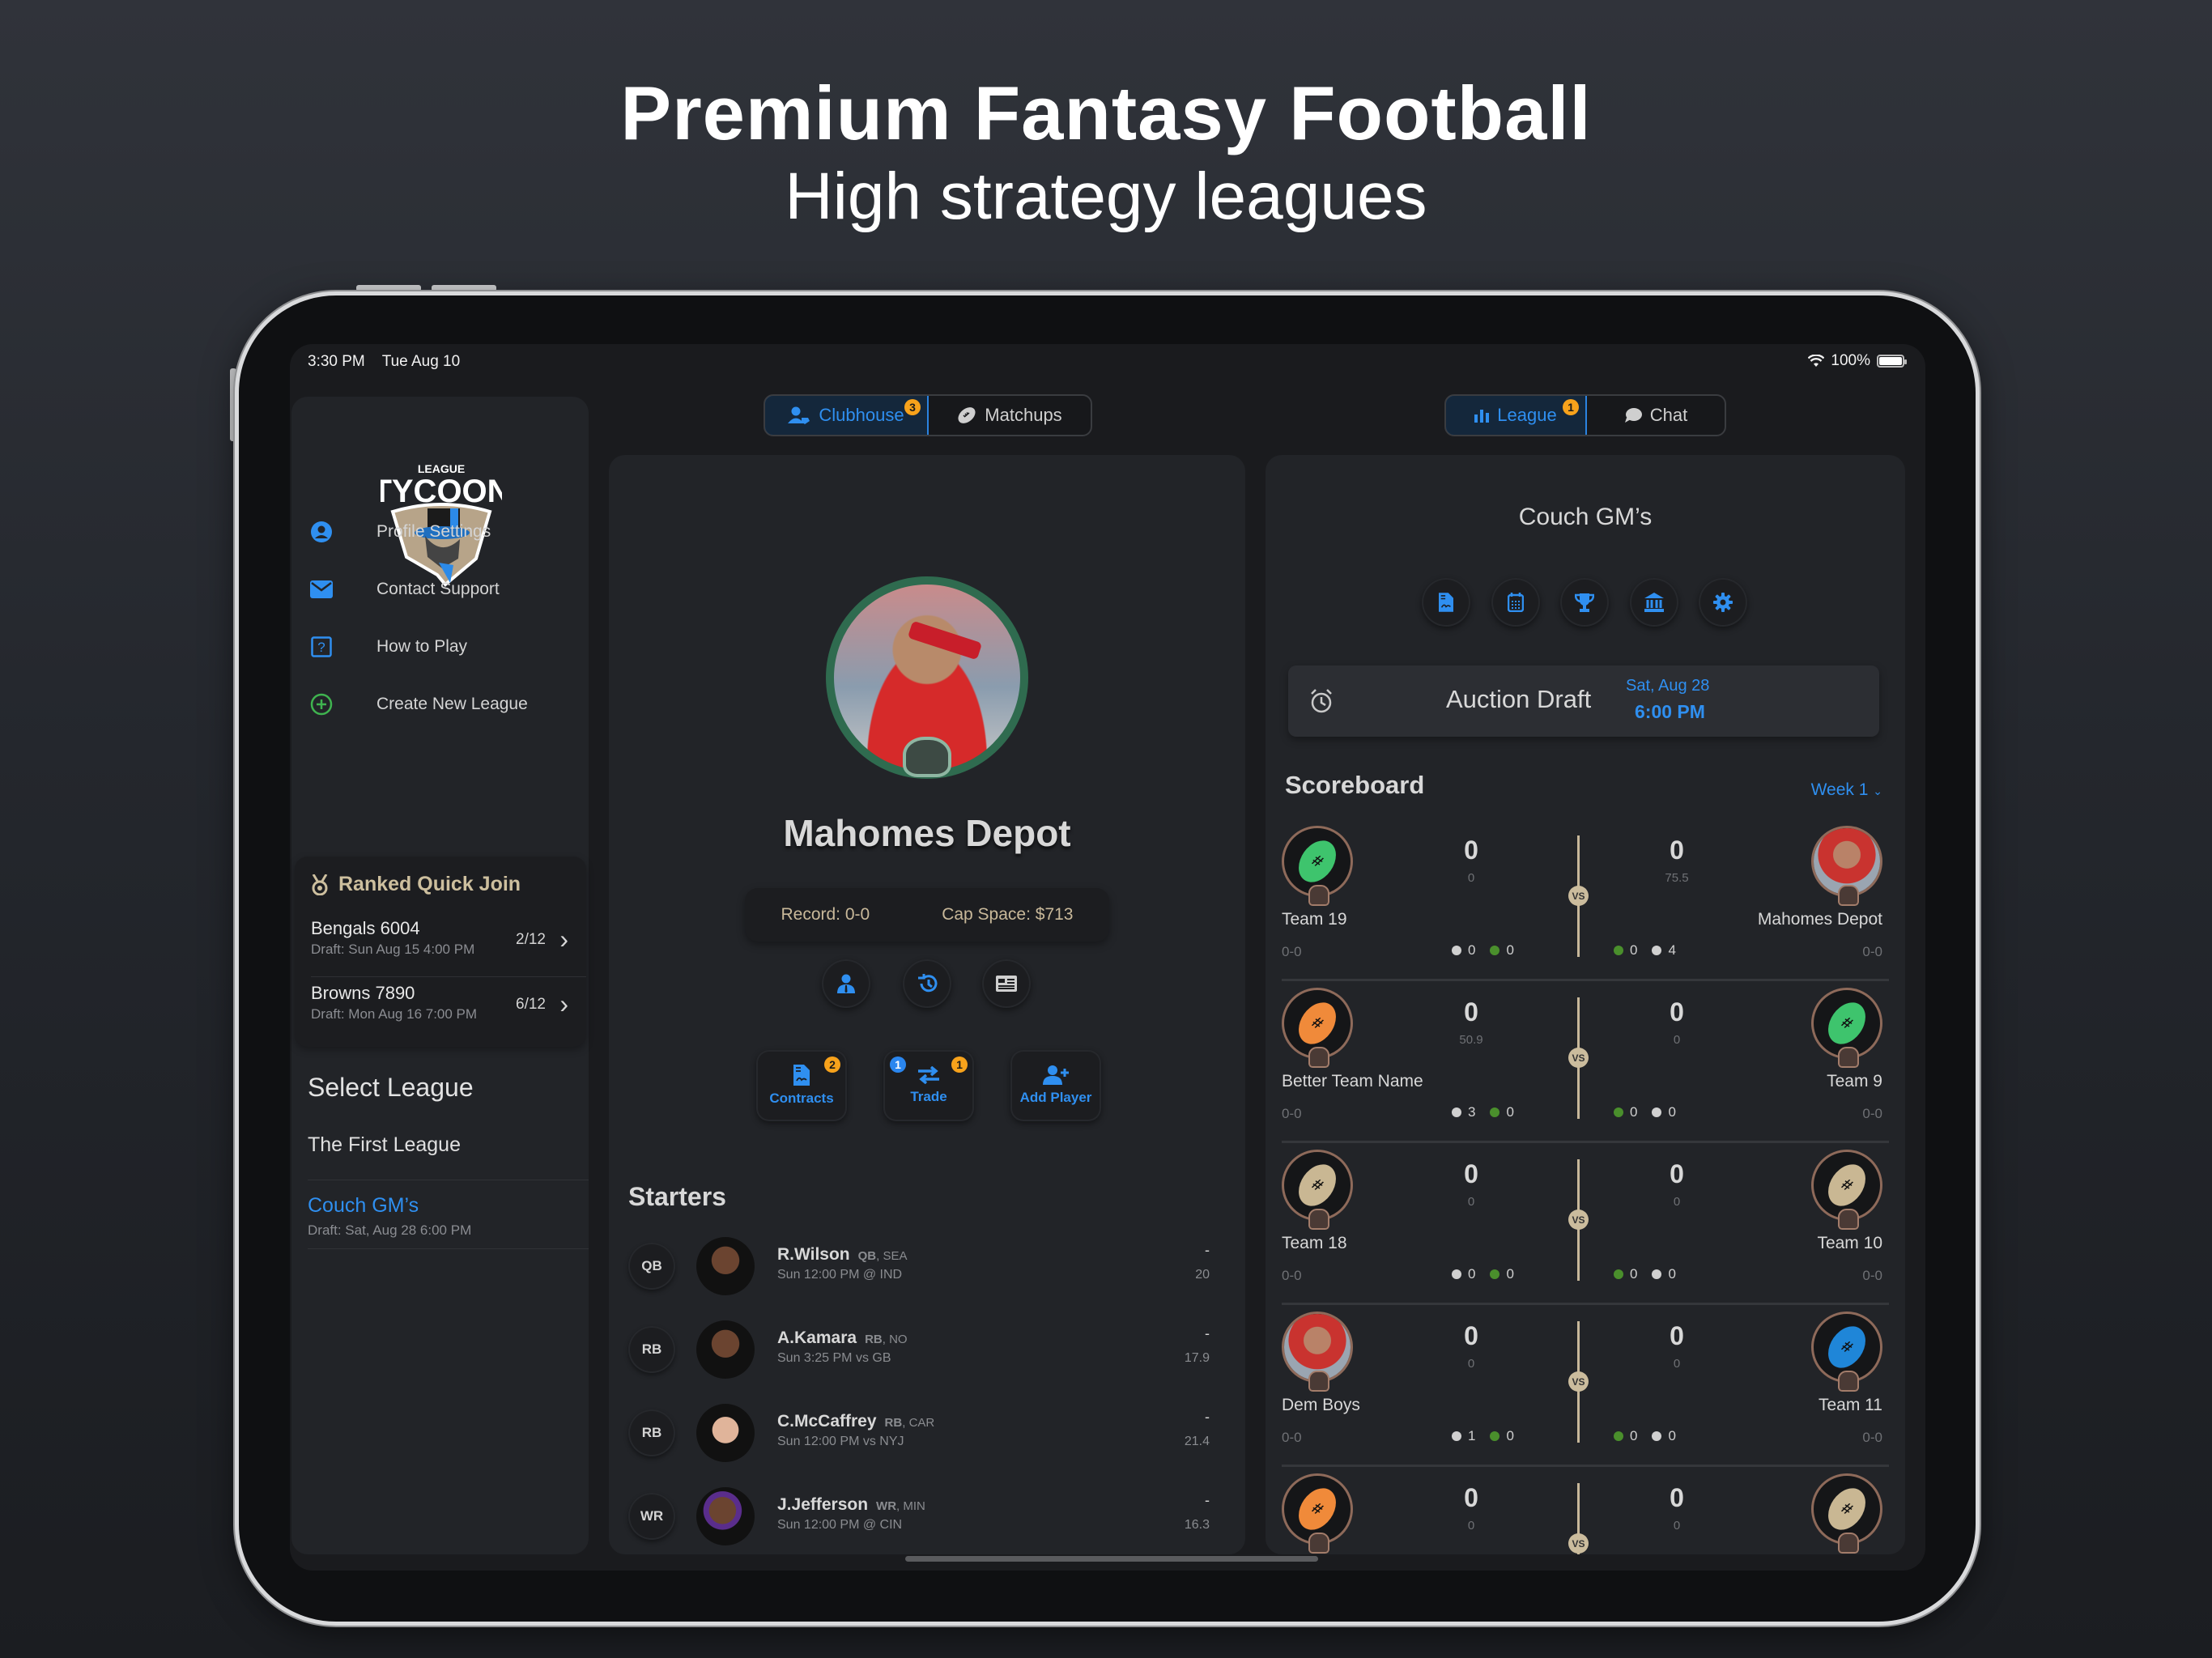 The height and width of the screenshot is (1658, 2212). I want to click on trade-button: Trade 1 1, so click(928, 1085).